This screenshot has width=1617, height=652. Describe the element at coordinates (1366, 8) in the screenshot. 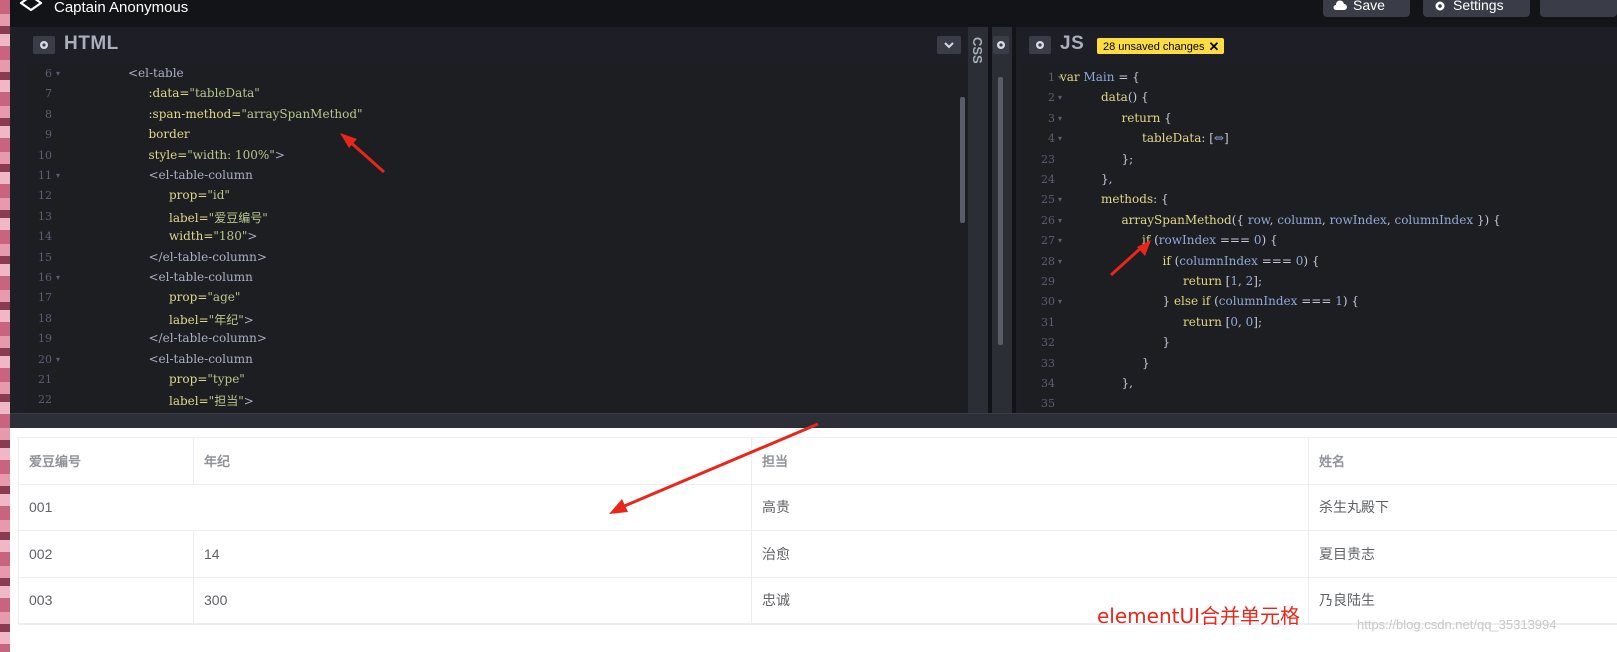

I see `save-button: Save` at that location.